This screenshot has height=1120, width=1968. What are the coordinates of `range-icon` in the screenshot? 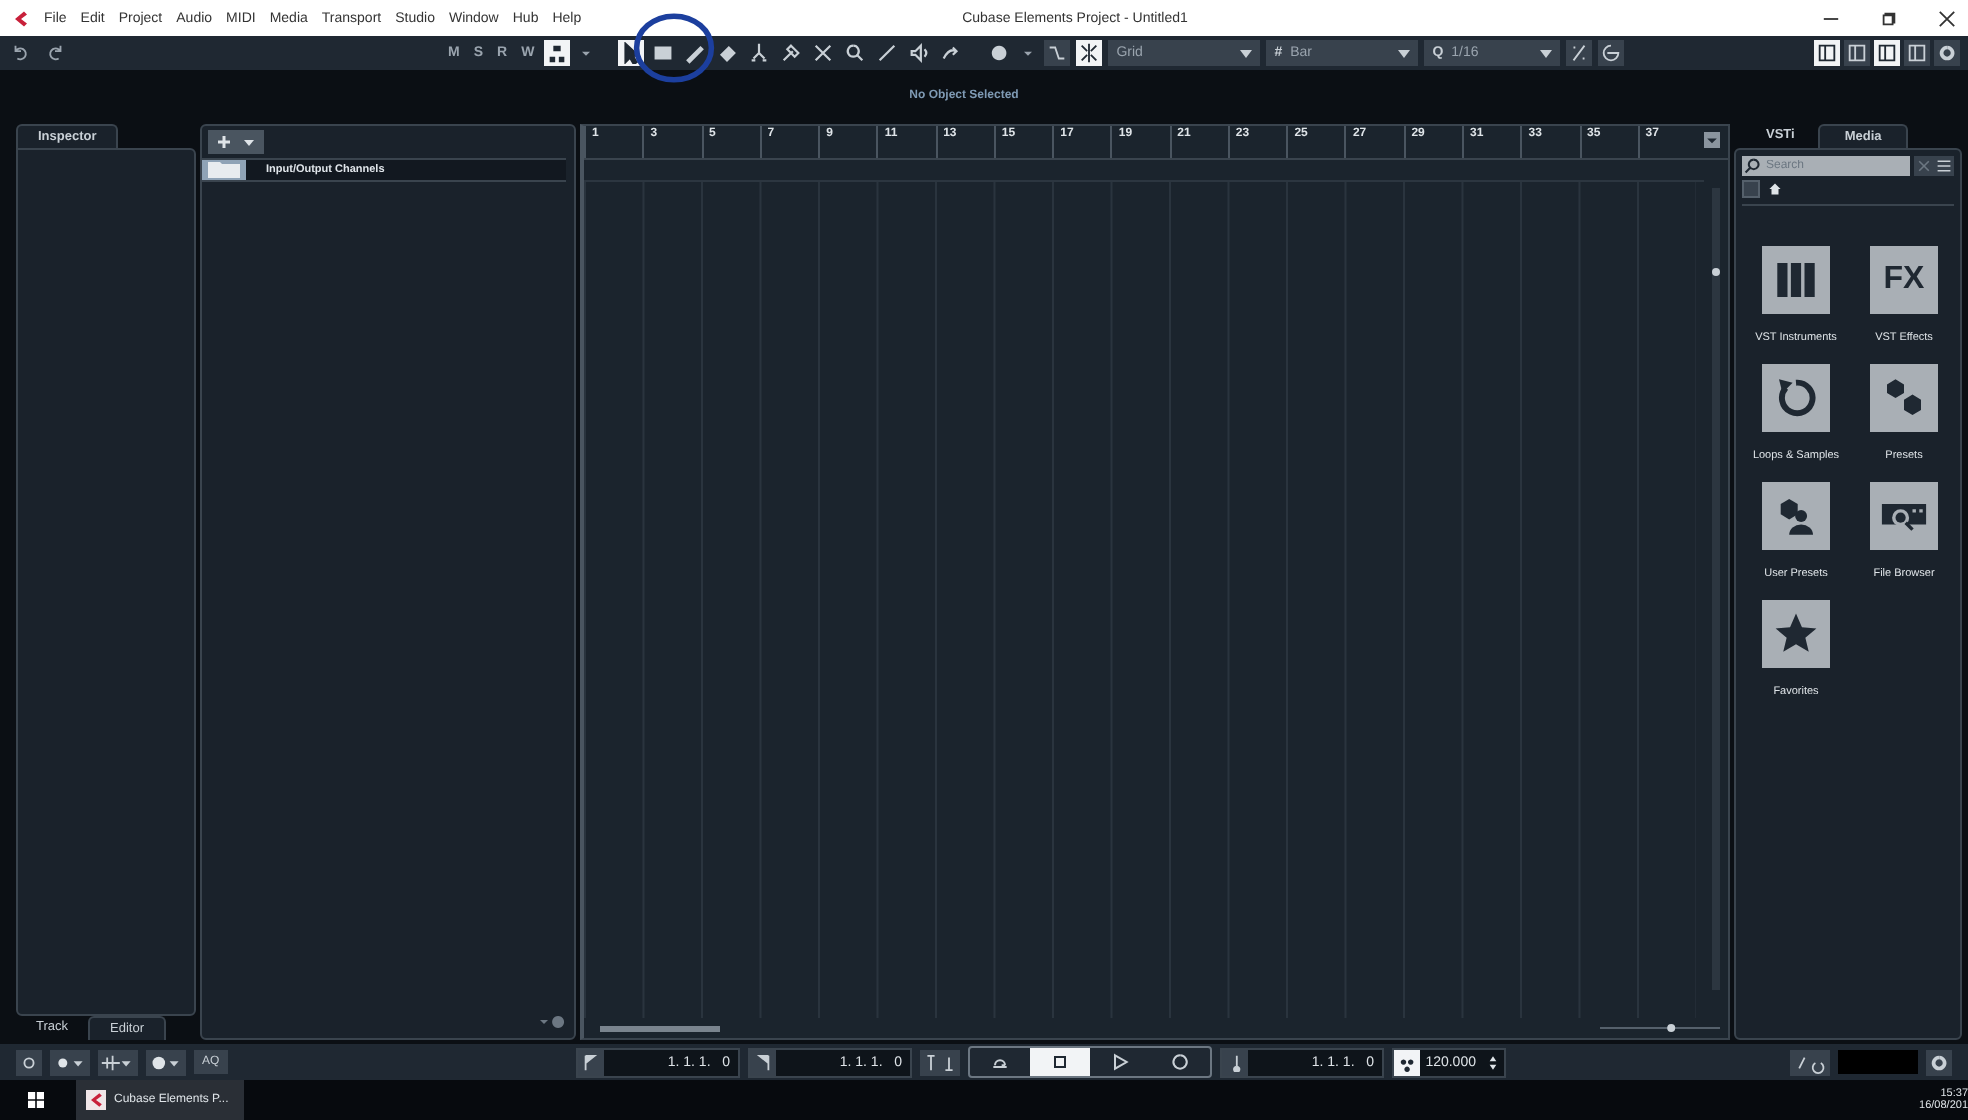 It's located at (663, 53).